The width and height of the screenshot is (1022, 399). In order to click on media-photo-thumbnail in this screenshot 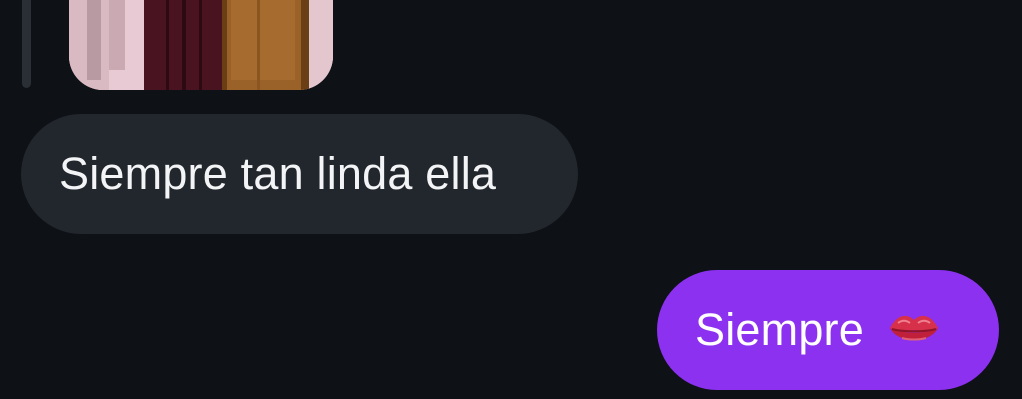, I will do `click(201, 45)`.